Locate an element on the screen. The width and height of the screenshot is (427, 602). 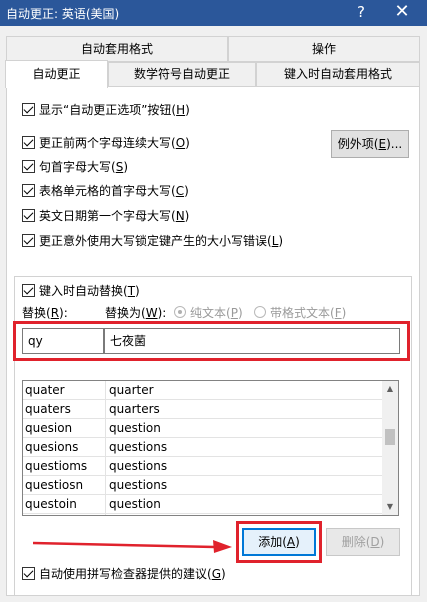
list-item: quesions questions is located at coordinates (203, 447).